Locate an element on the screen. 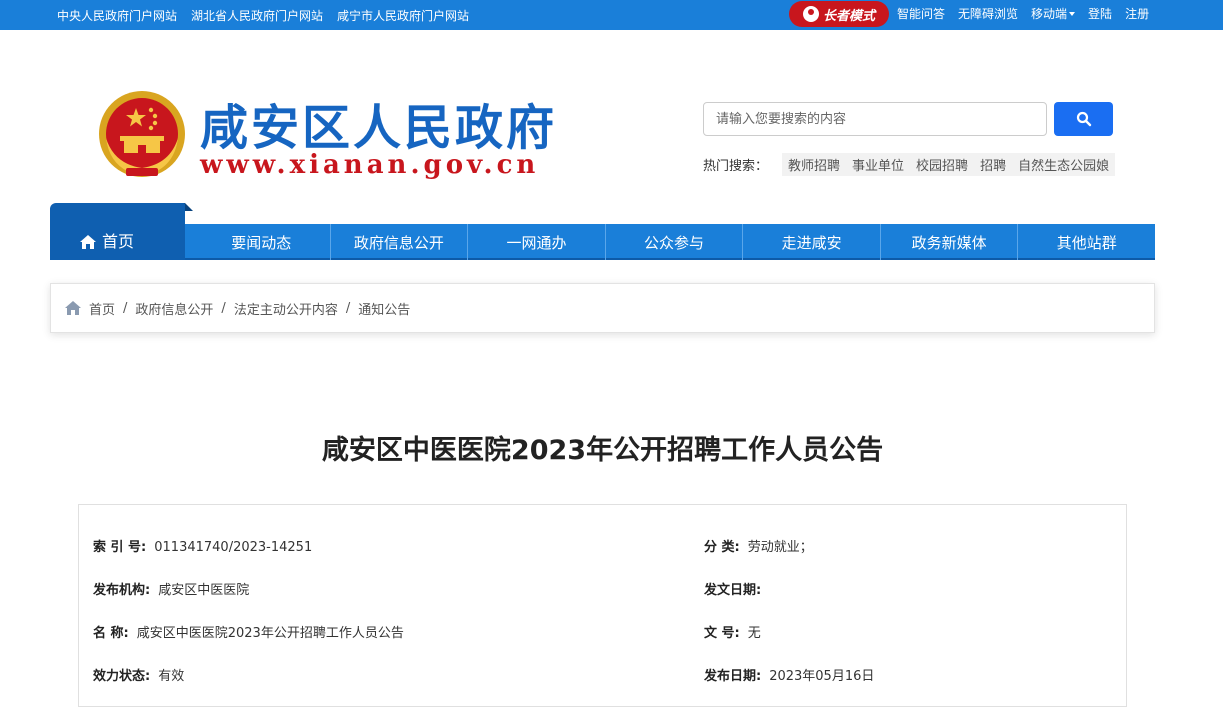 This screenshot has width=1223, height=720. hot-search-item: 事业单位 is located at coordinates (878, 164).